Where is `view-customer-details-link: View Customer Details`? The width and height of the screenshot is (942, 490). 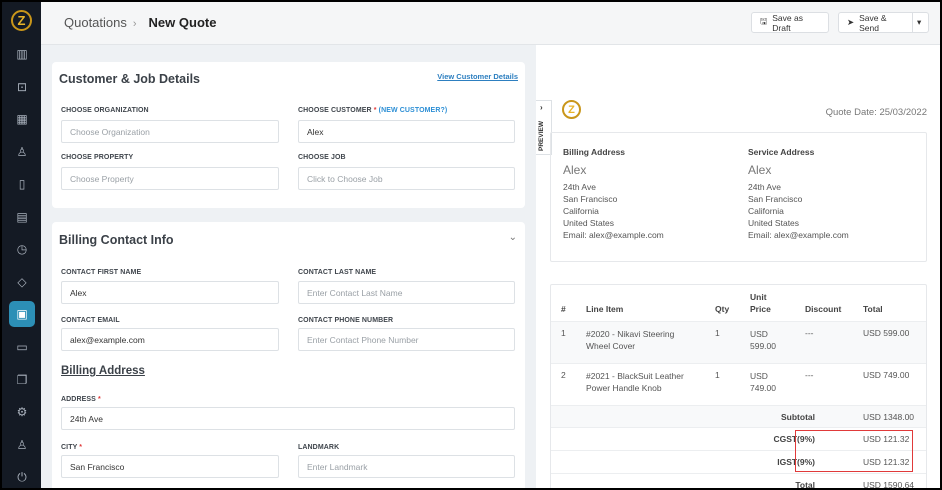 view-customer-details-link: View Customer Details is located at coordinates (477, 76).